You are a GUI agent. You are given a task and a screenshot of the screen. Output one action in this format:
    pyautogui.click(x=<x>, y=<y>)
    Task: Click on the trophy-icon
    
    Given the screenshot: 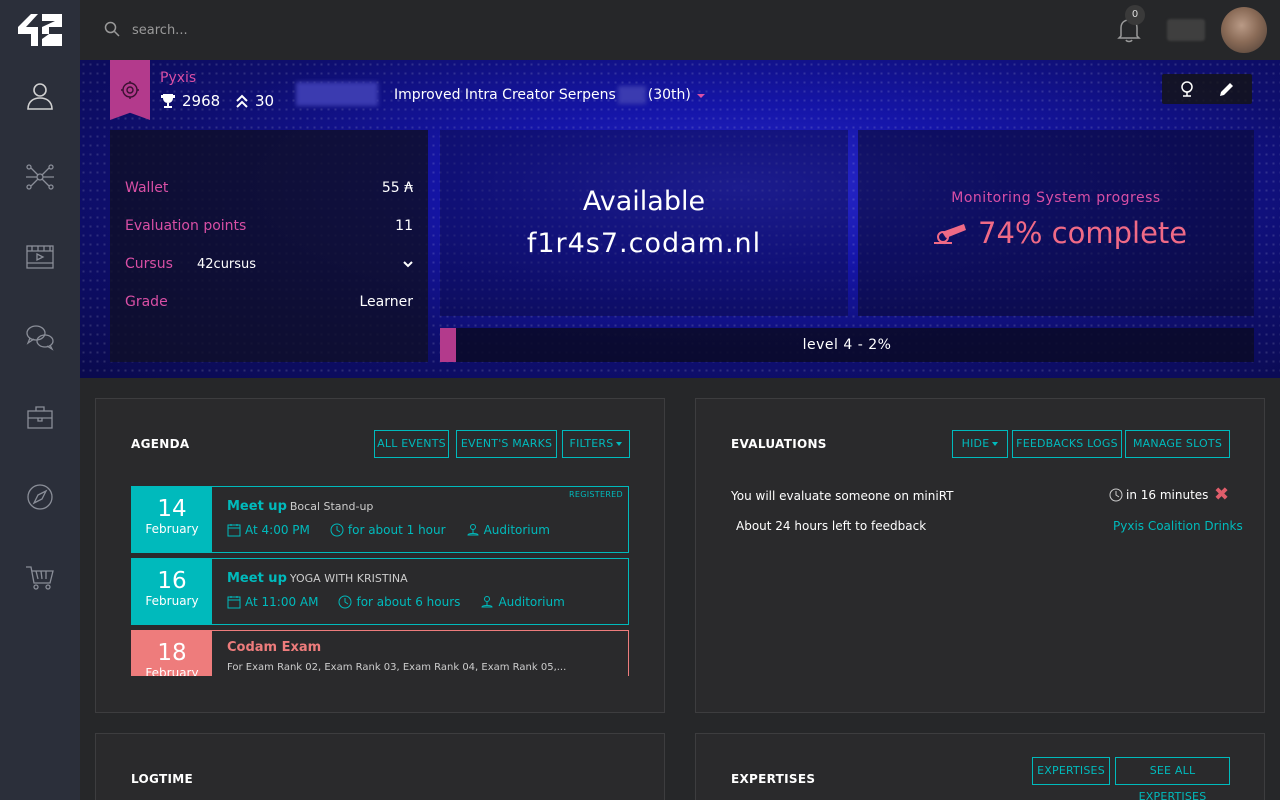 What is the action you would take?
    pyautogui.click(x=168, y=101)
    